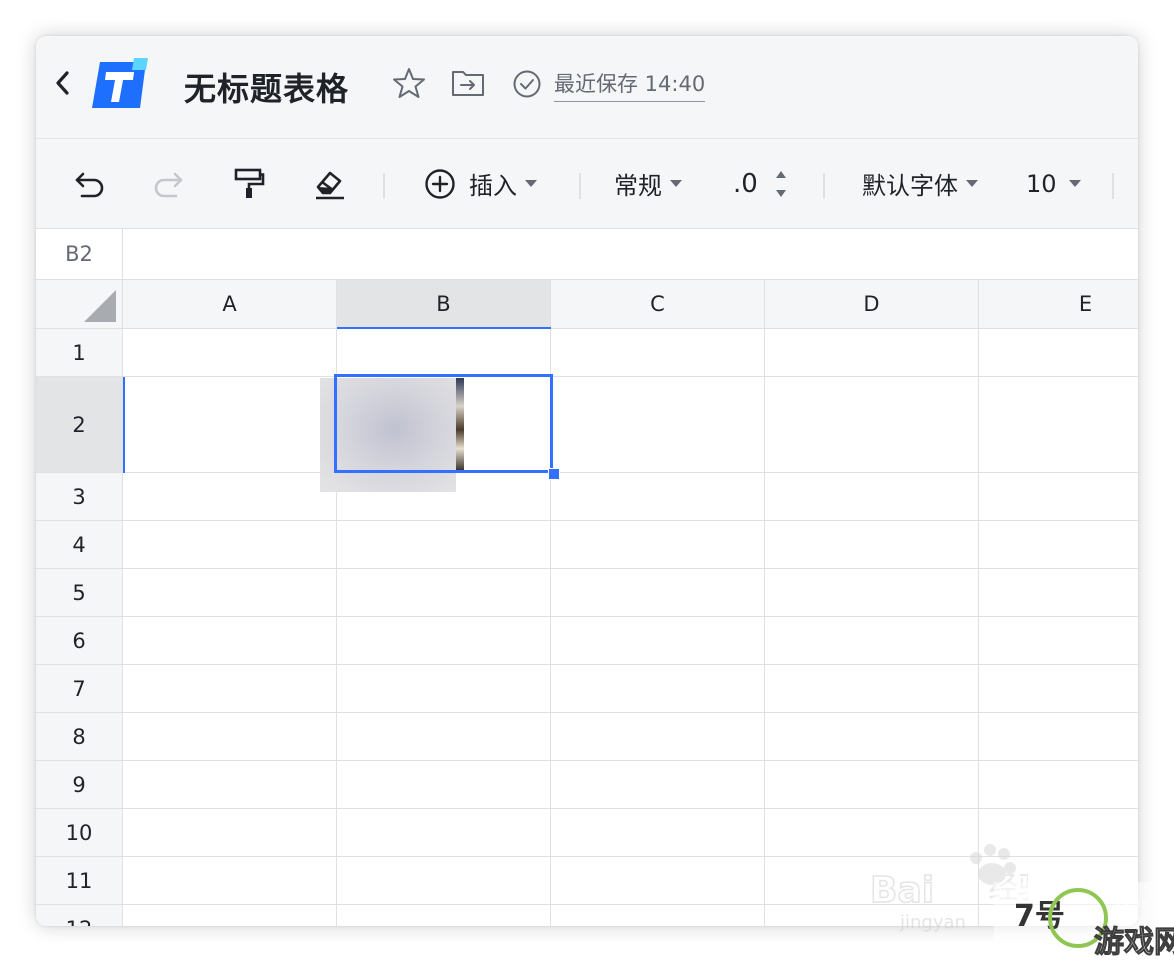  I want to click on cell-c5, so click(658, 593).